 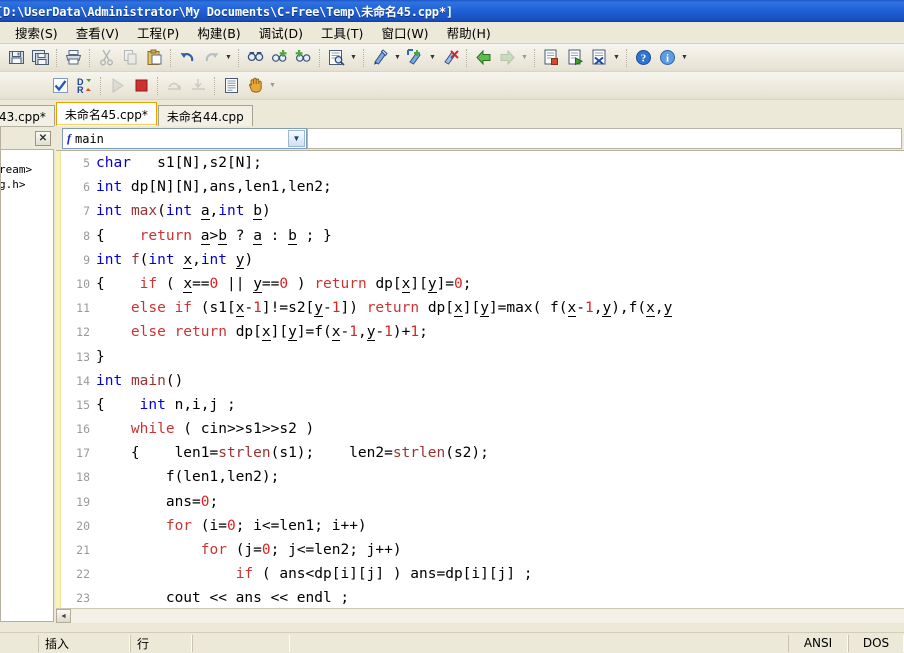 I want to click on save-icon, so click(x=16, y=58).